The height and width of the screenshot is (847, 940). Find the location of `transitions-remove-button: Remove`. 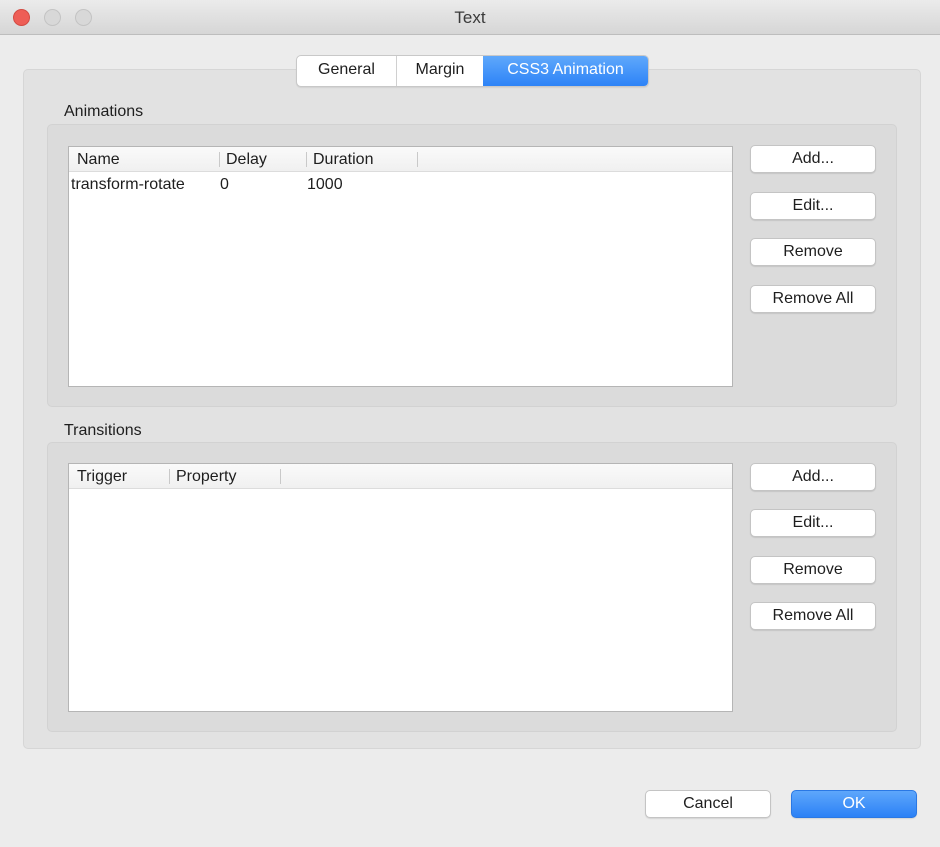

transitions-remove-button: Remove is located at coordinates (813, 570).